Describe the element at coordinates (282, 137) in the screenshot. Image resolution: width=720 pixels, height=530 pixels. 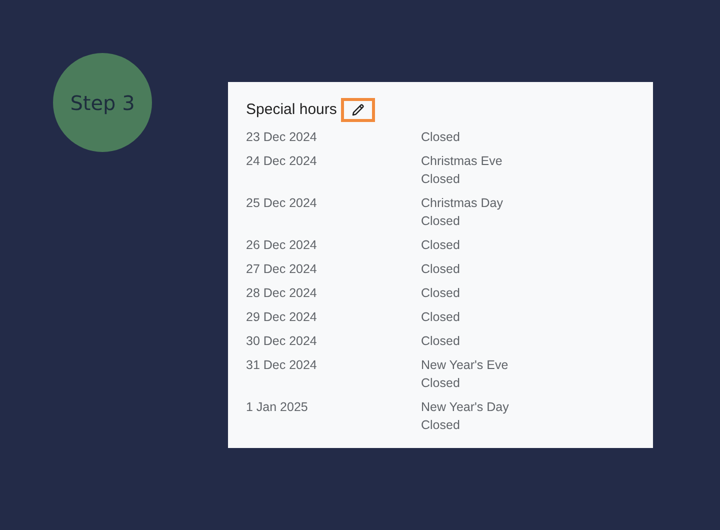
I see `date-text: 23 Dec 2024` at that location.